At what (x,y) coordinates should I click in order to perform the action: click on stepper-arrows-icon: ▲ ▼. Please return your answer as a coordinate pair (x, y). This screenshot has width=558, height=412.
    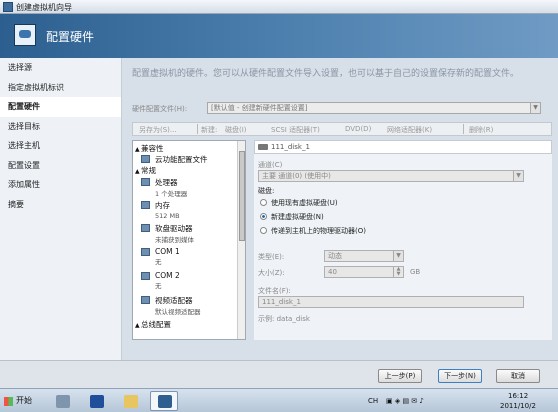
    Looking at the image, I should click on (398, 272).